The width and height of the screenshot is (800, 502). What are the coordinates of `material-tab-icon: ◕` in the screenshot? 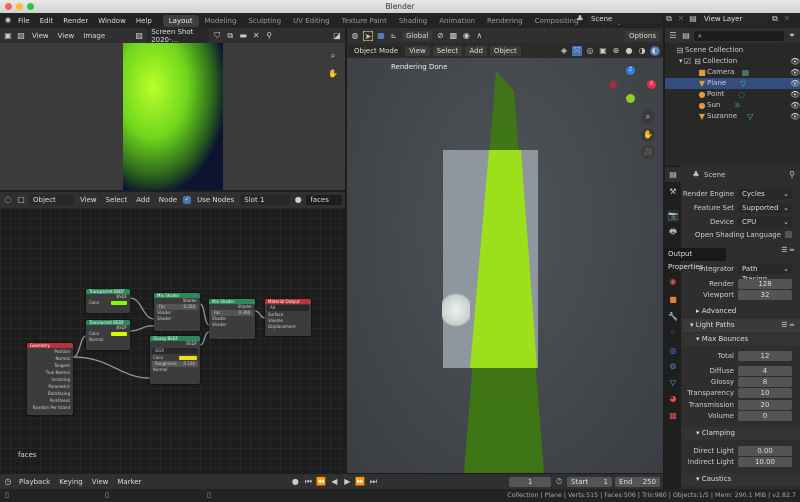 It's located at (673, 399).